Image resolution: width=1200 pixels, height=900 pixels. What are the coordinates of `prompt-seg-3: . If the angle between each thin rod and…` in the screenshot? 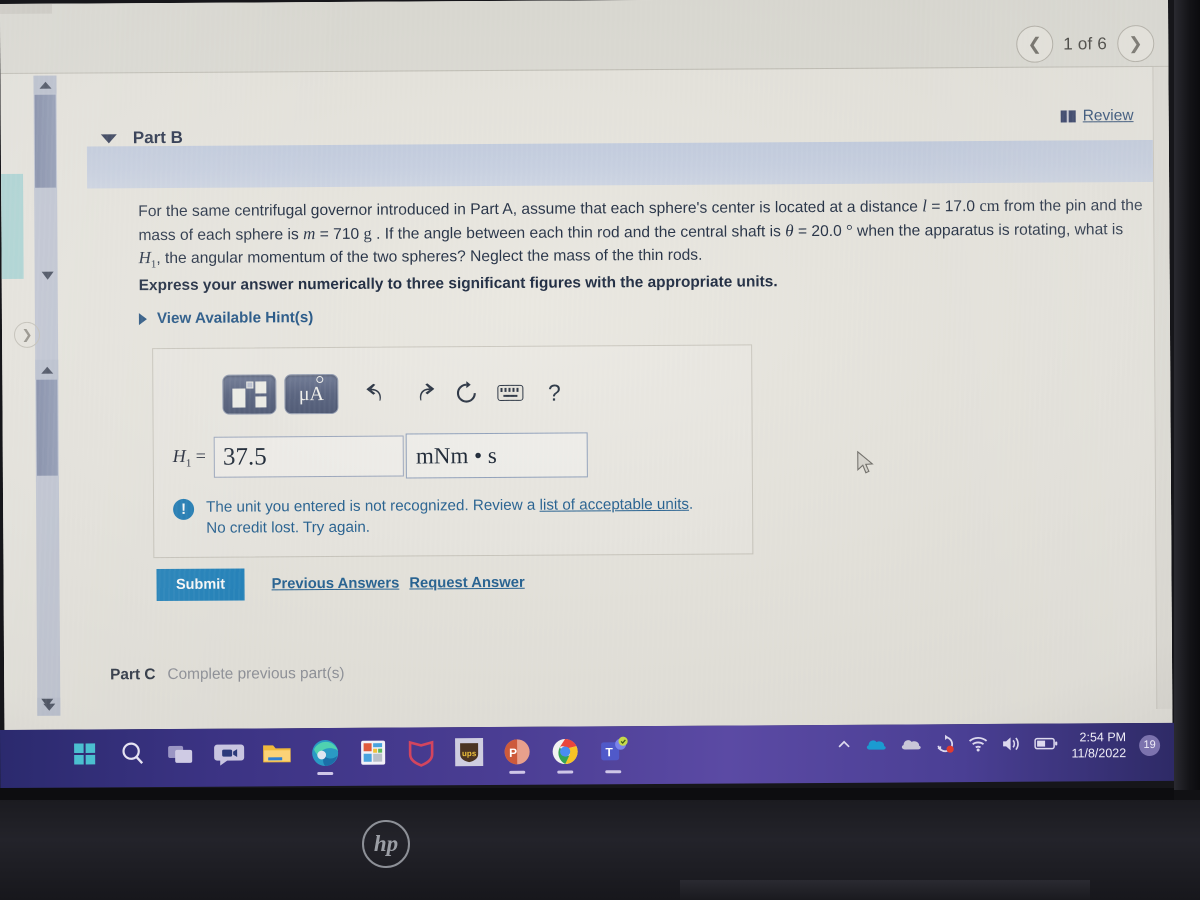 It's located at (578, 232).